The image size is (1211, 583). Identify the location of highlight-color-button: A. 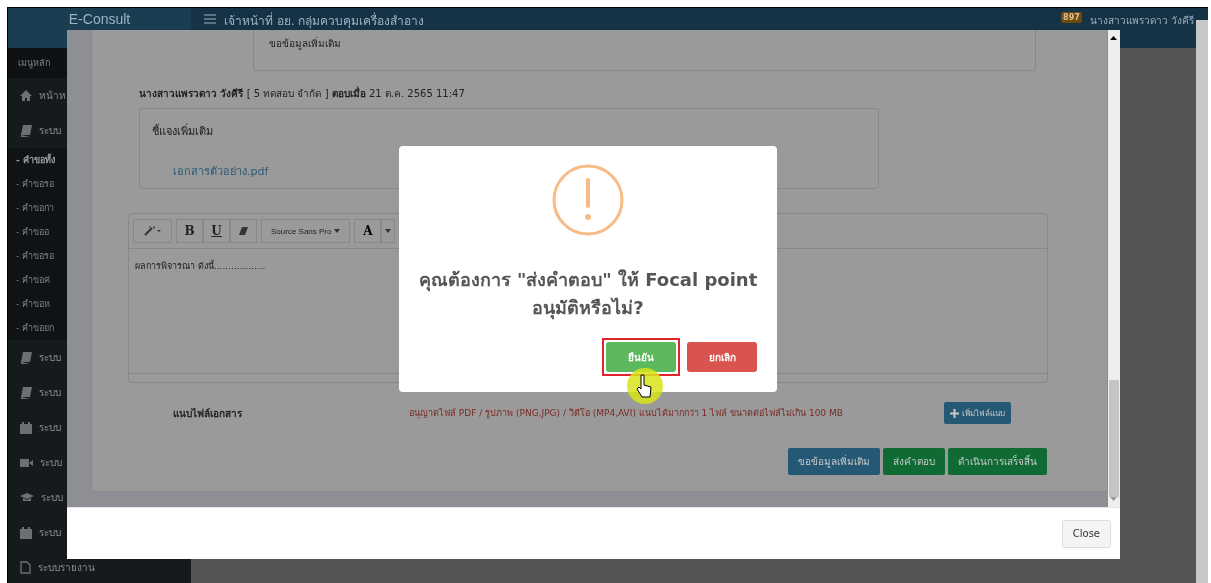
(368, 231).